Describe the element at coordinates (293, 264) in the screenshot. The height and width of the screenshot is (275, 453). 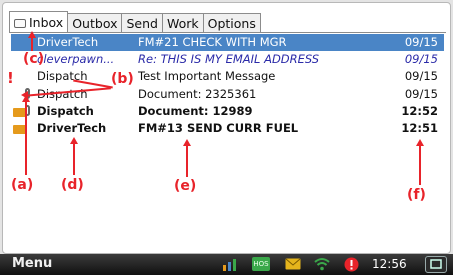
I see `envelope-icon` at that location.